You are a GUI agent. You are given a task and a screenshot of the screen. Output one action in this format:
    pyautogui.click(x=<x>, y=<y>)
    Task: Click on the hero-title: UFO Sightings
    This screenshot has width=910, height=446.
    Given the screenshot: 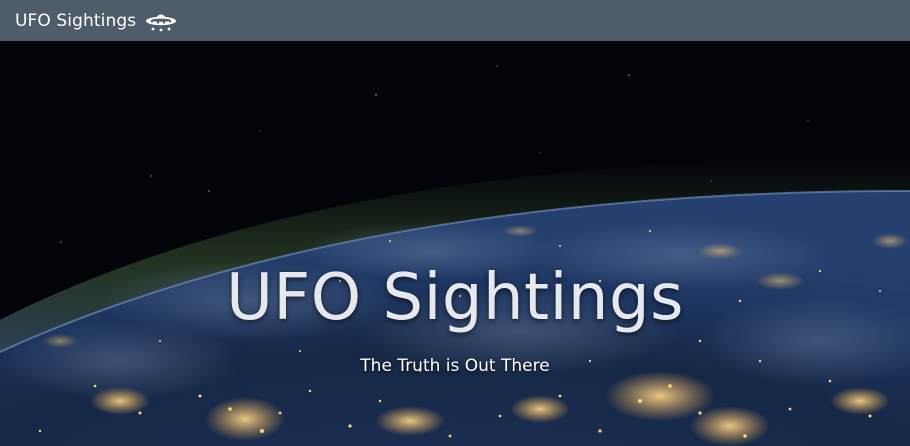 What is the action you would take?
    pyautogui.click(x=455, y=298)
    